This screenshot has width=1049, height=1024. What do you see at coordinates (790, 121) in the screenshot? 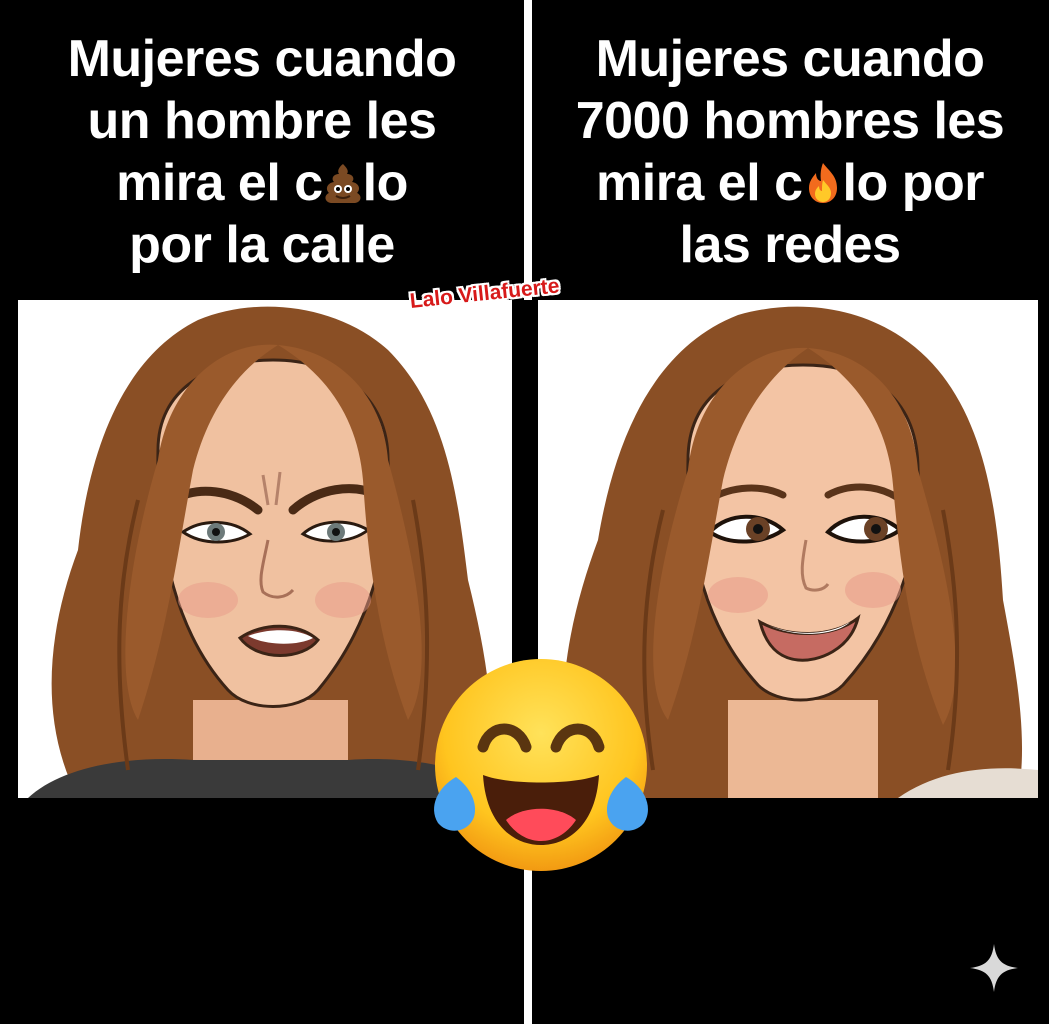
I see `caption-line: 7000 hombres les` at bounding box center [790, 121].